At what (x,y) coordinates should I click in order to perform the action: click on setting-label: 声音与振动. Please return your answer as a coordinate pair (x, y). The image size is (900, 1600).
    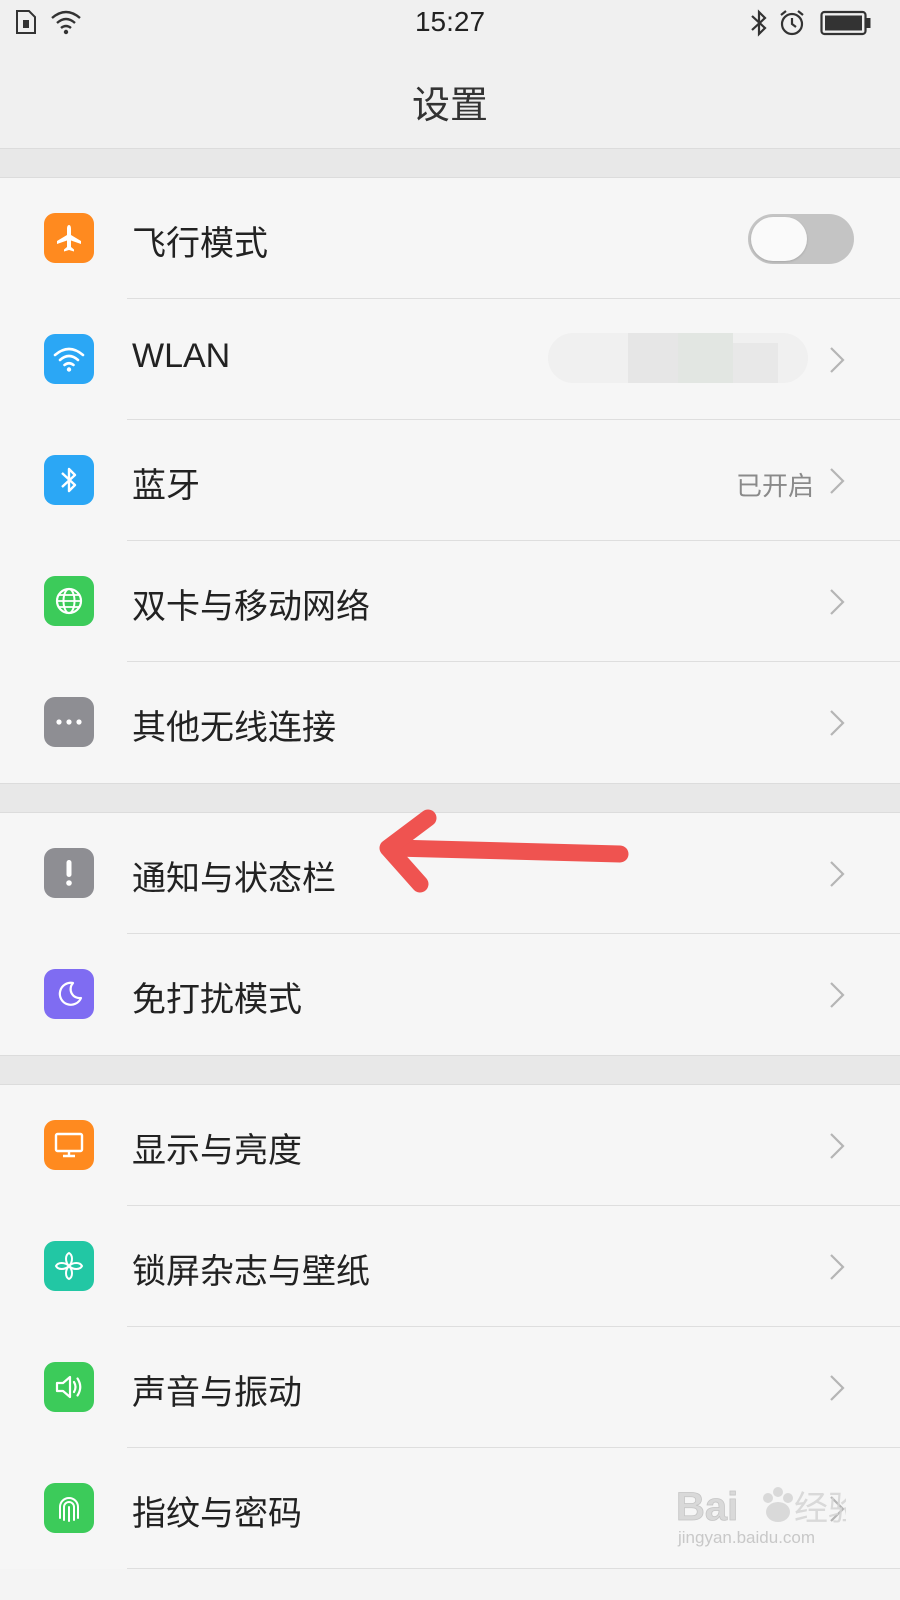
    Looking at the image, I should click on (217, 1393).